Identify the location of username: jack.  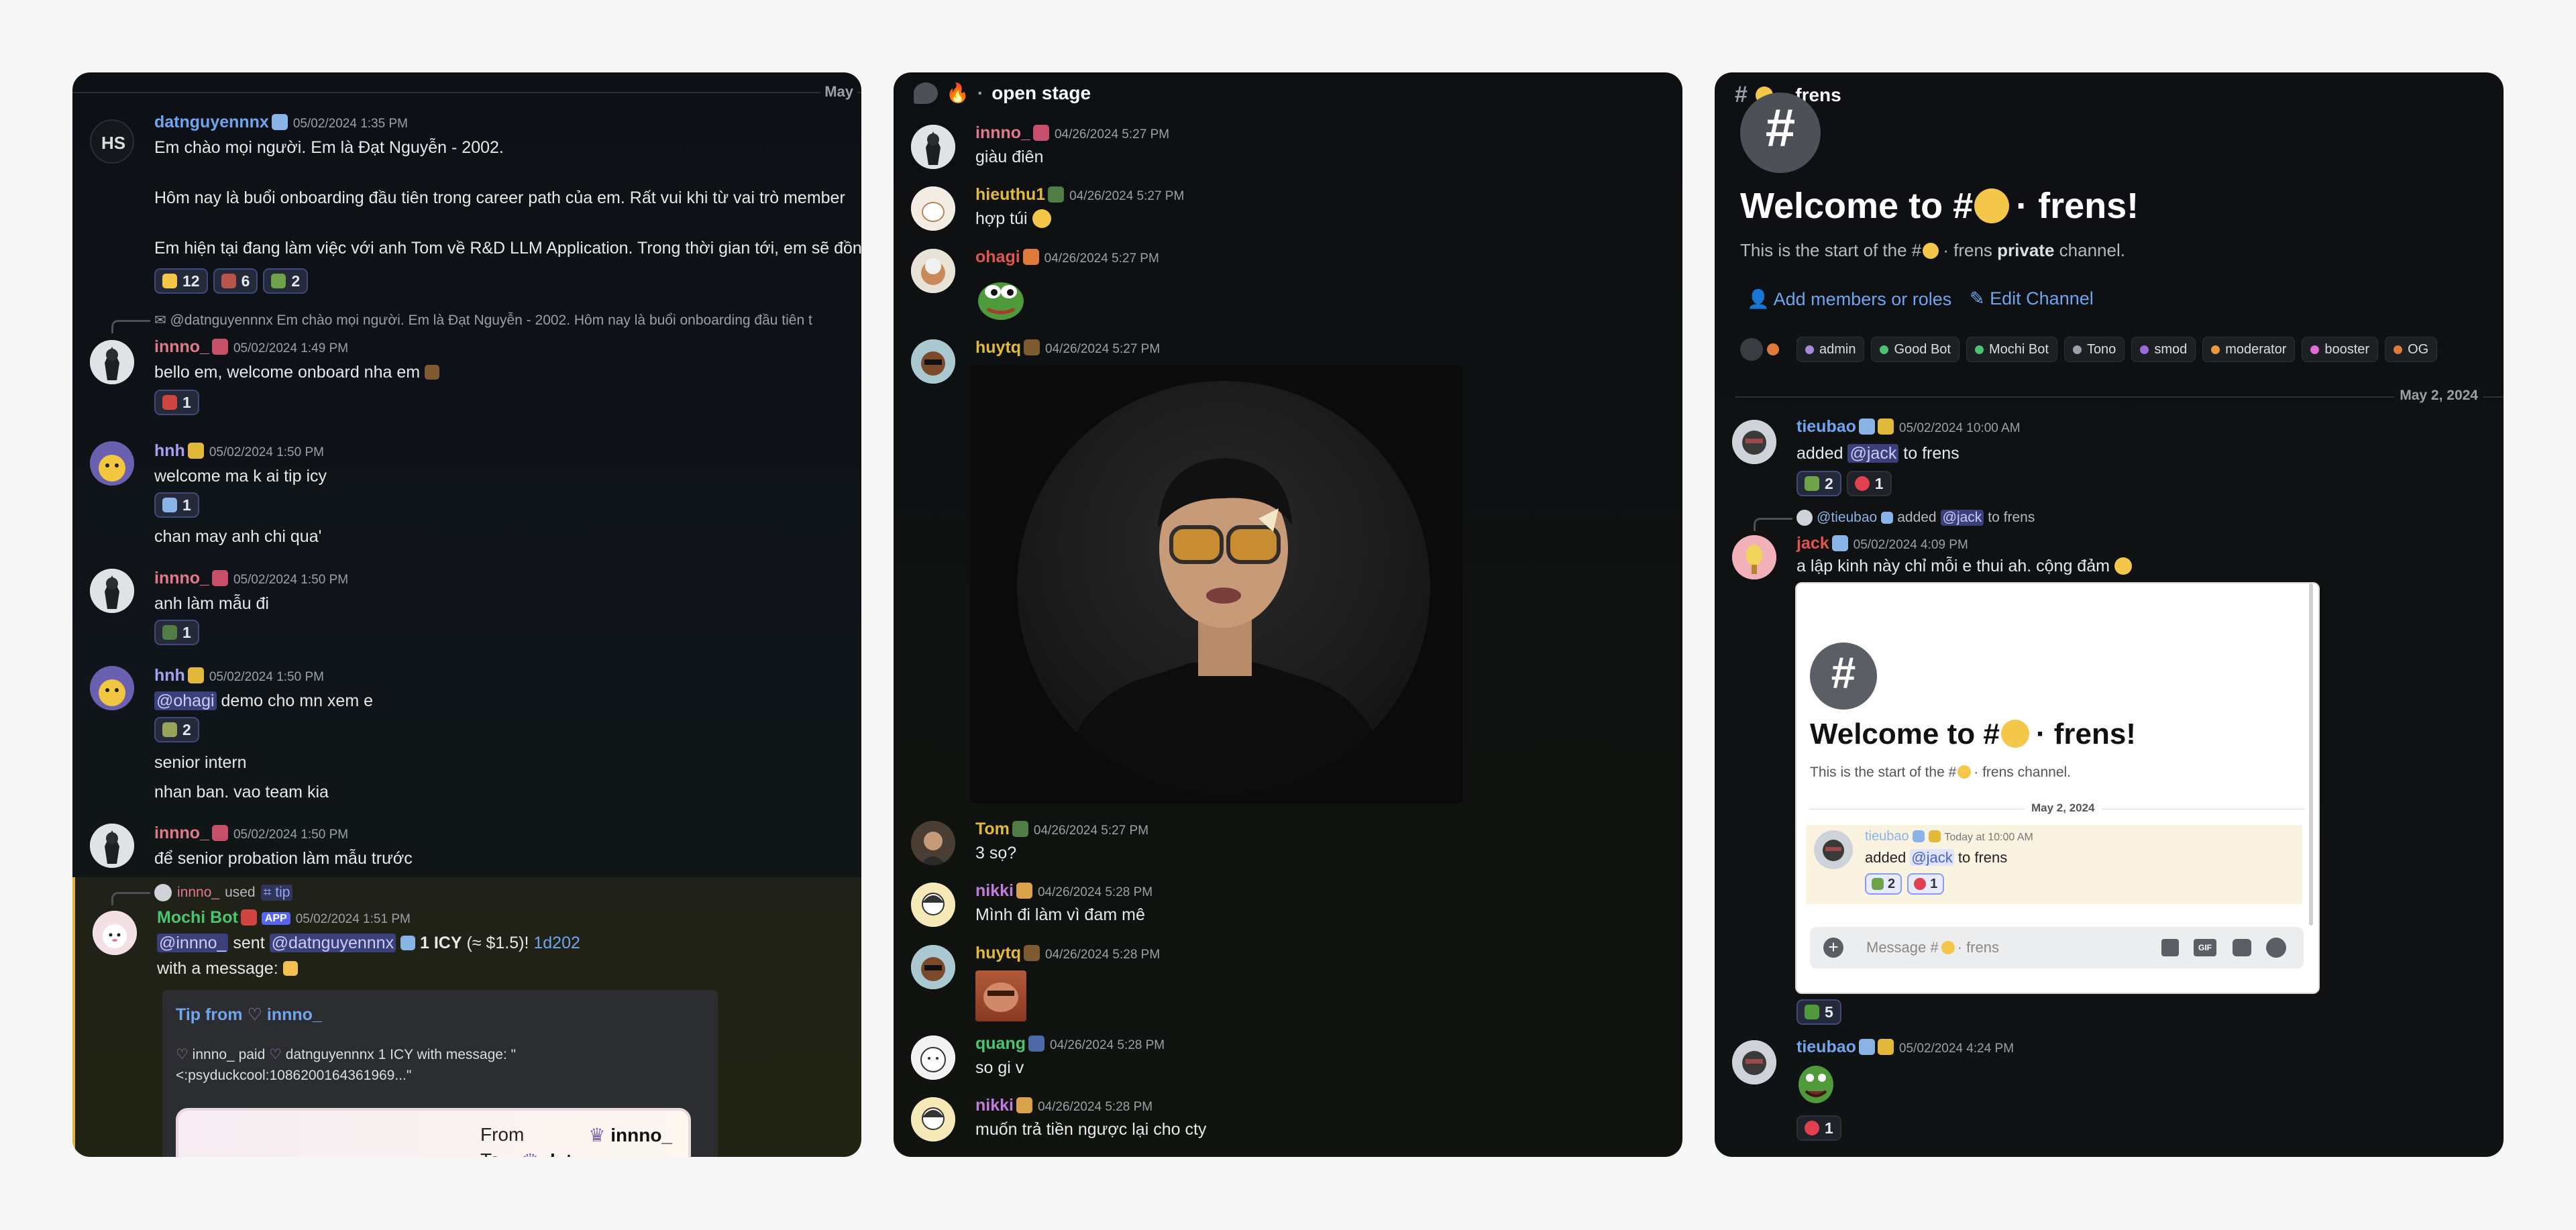
(1812, 543).